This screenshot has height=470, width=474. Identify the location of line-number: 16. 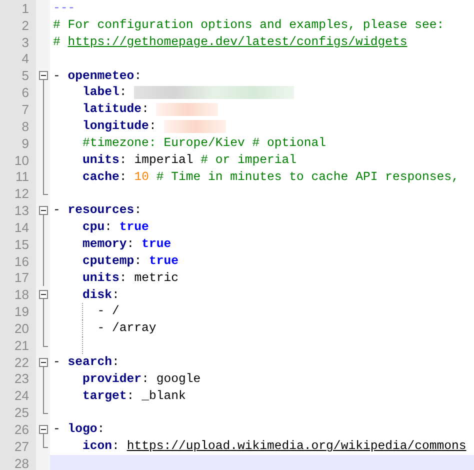
(21, 261).